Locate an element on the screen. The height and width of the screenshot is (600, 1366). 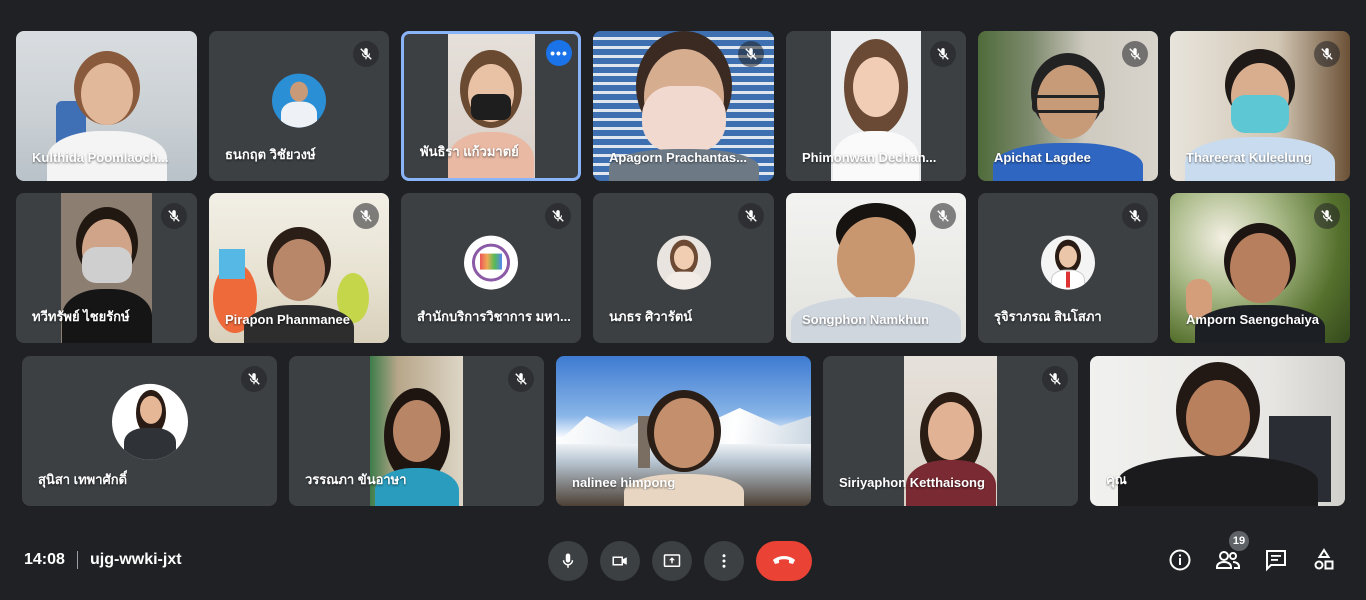
present-now-button is located at coordinates (672, 561).